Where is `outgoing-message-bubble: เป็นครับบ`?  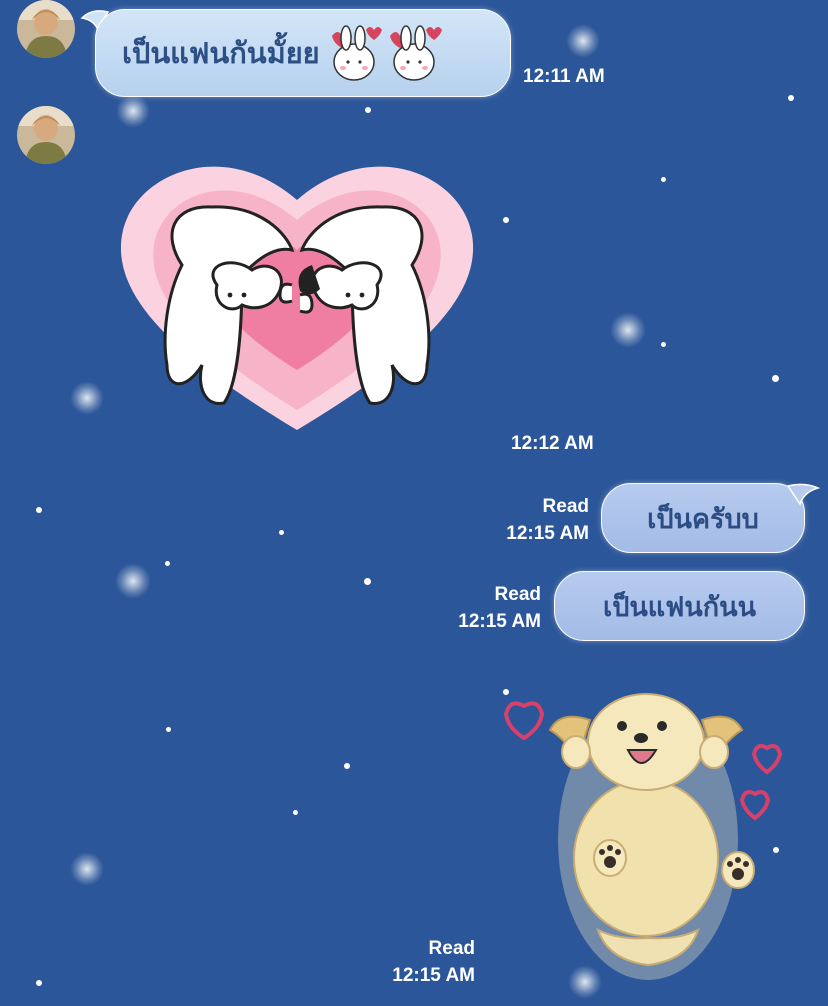 outgoing-message-bubble: เป็นครับบ is located at coordinates (703, 518).